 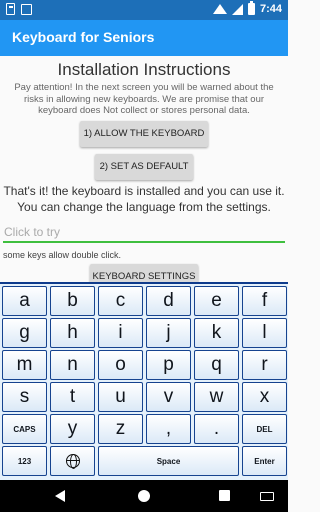 I want to click on app-title: Keyboard for Seniors, so click(x=83, y=37).